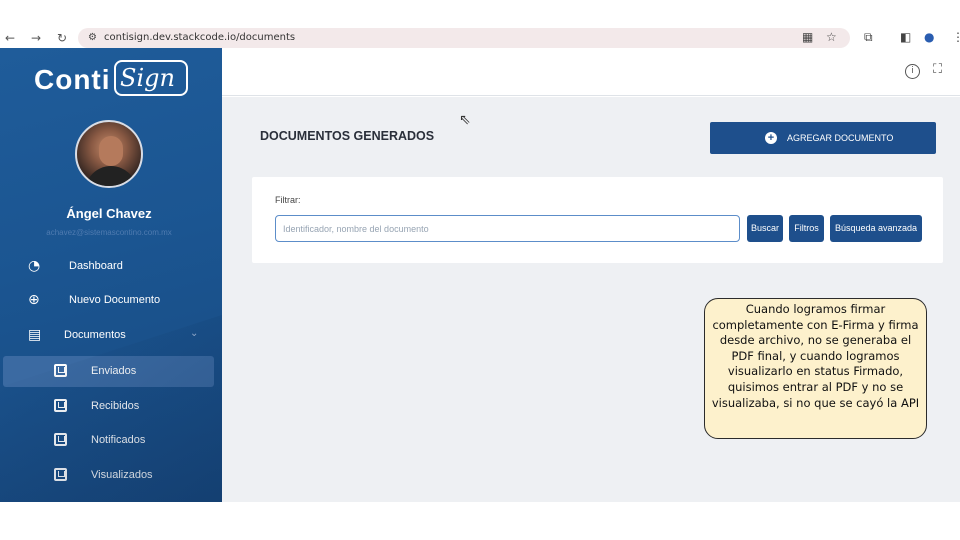  Describe the element at coordinates (96, 266) in the screenshot. I see `menu-label: Dashboard` at that location.